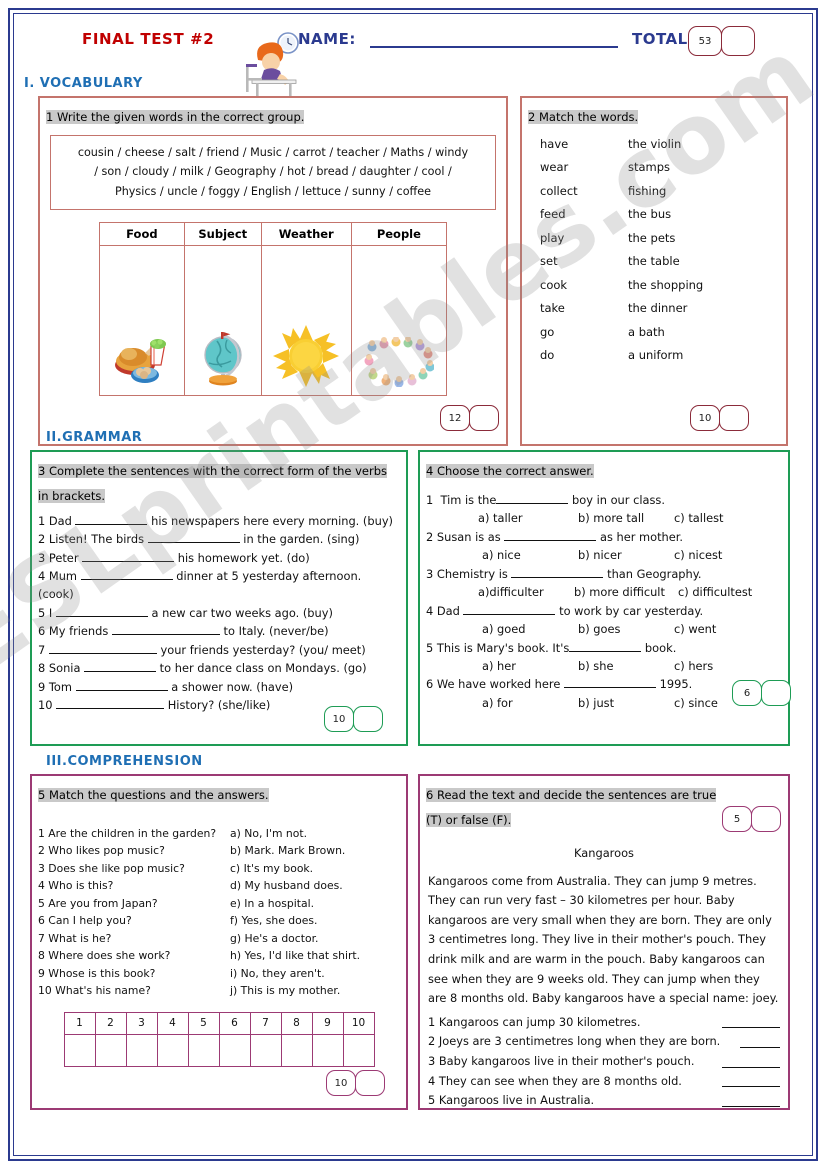  What do you see at coordinates (222, 320) in the screenshot?
I see `cell-subject` at bounding box center [222, 320].